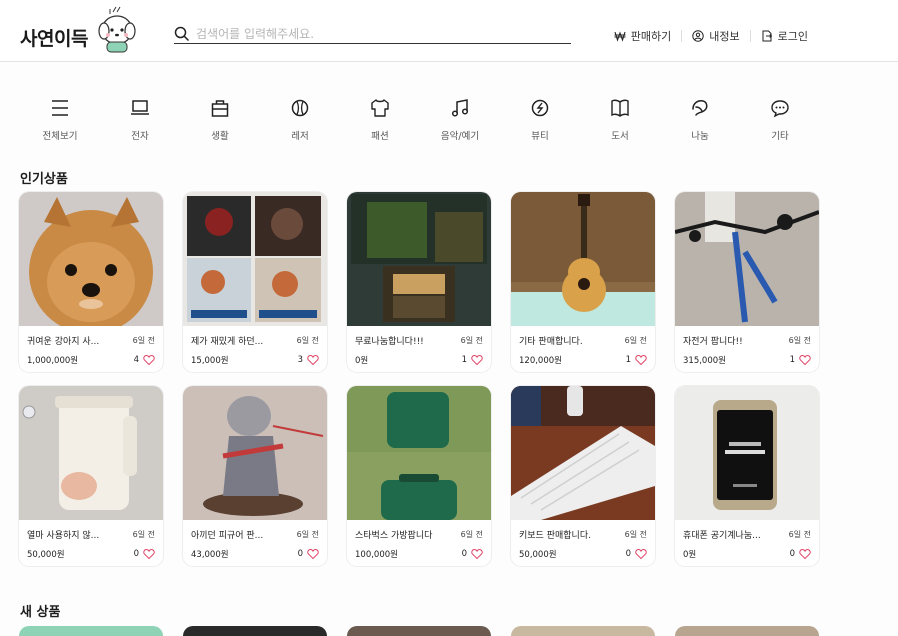  What do you see at coordinates (220, 120) in the screenshot?
I see `category-living: 생활` at bounding box center [220, 120].